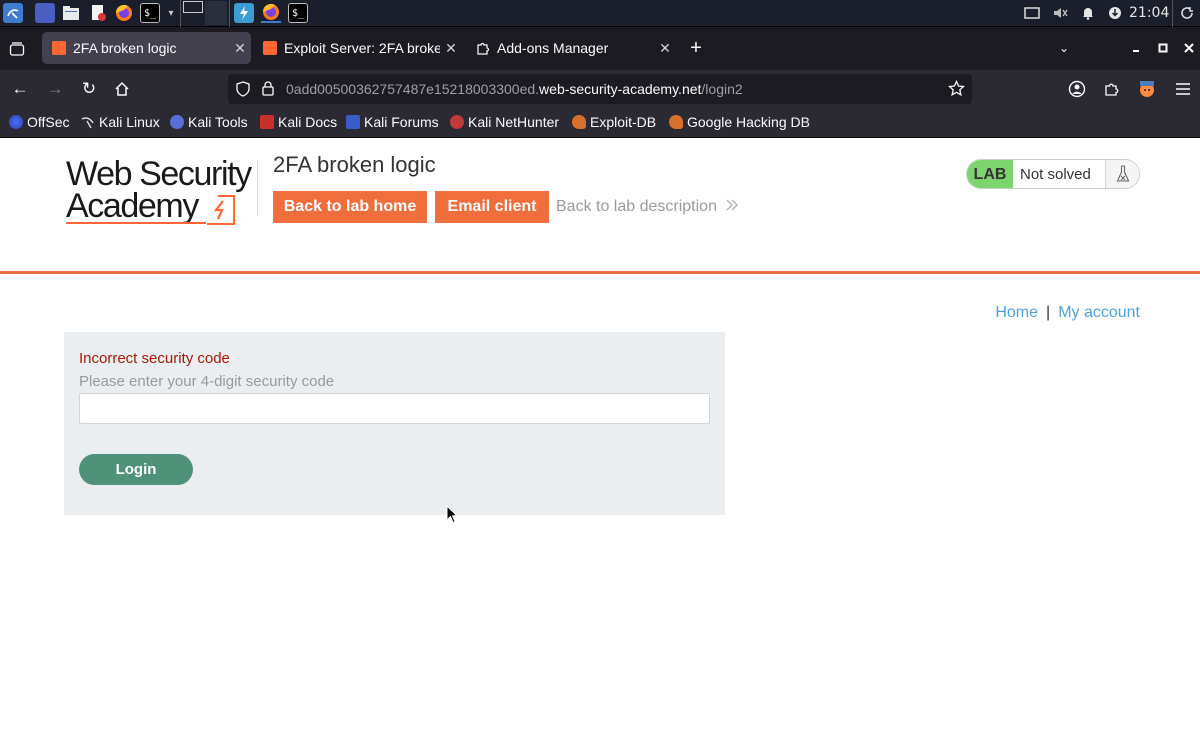 The image size is (1200, 755). I want to click on security-code-input, so click(394, 408).